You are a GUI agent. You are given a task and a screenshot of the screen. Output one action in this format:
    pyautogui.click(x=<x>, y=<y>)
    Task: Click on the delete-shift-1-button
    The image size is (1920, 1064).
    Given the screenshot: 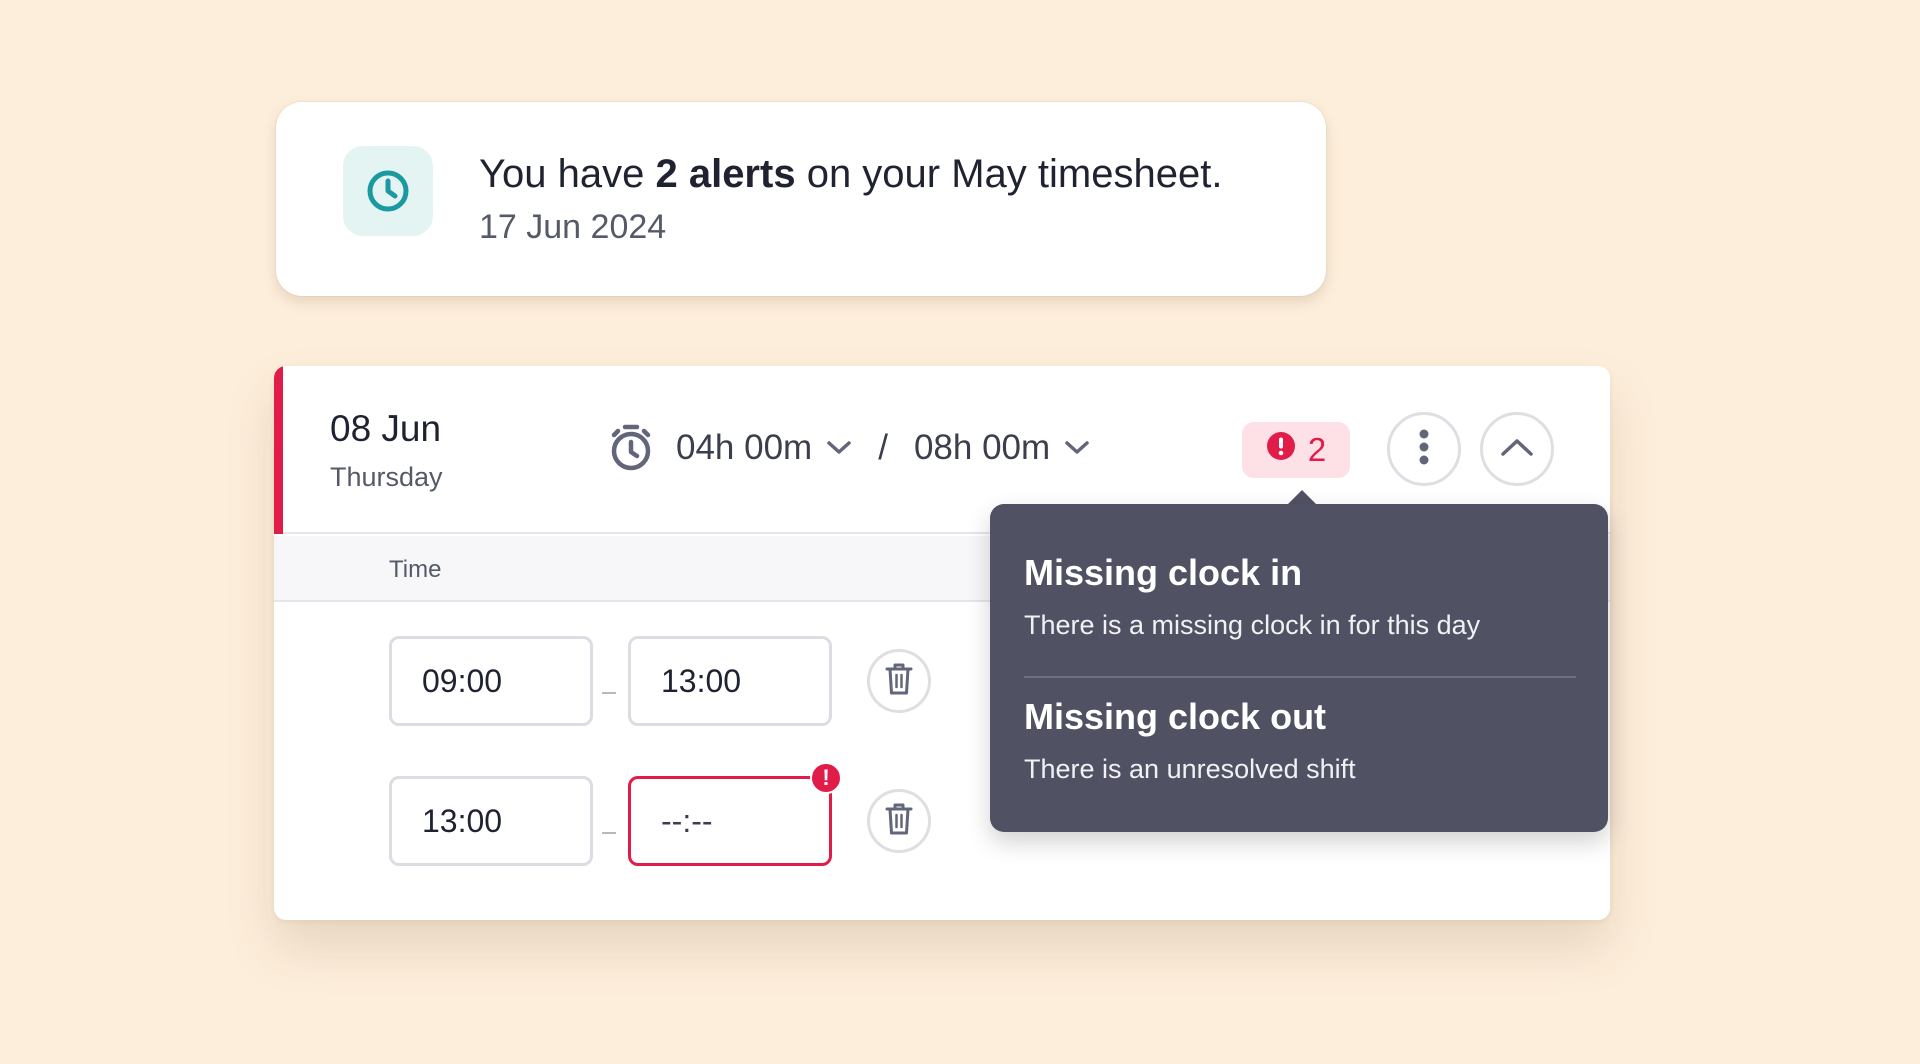 What is the action you would take?
    pyautogui.click(x=899, y=681)
    